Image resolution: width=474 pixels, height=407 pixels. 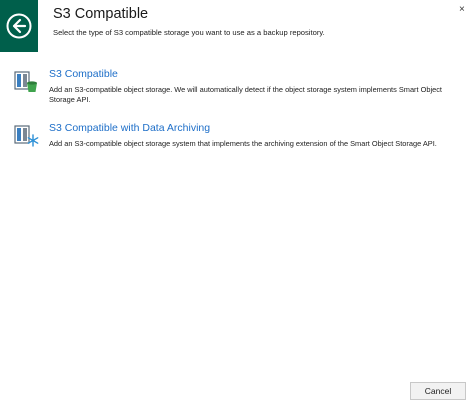 I want to click on page-title: S3 Compatible, so click(x=101, y=14).